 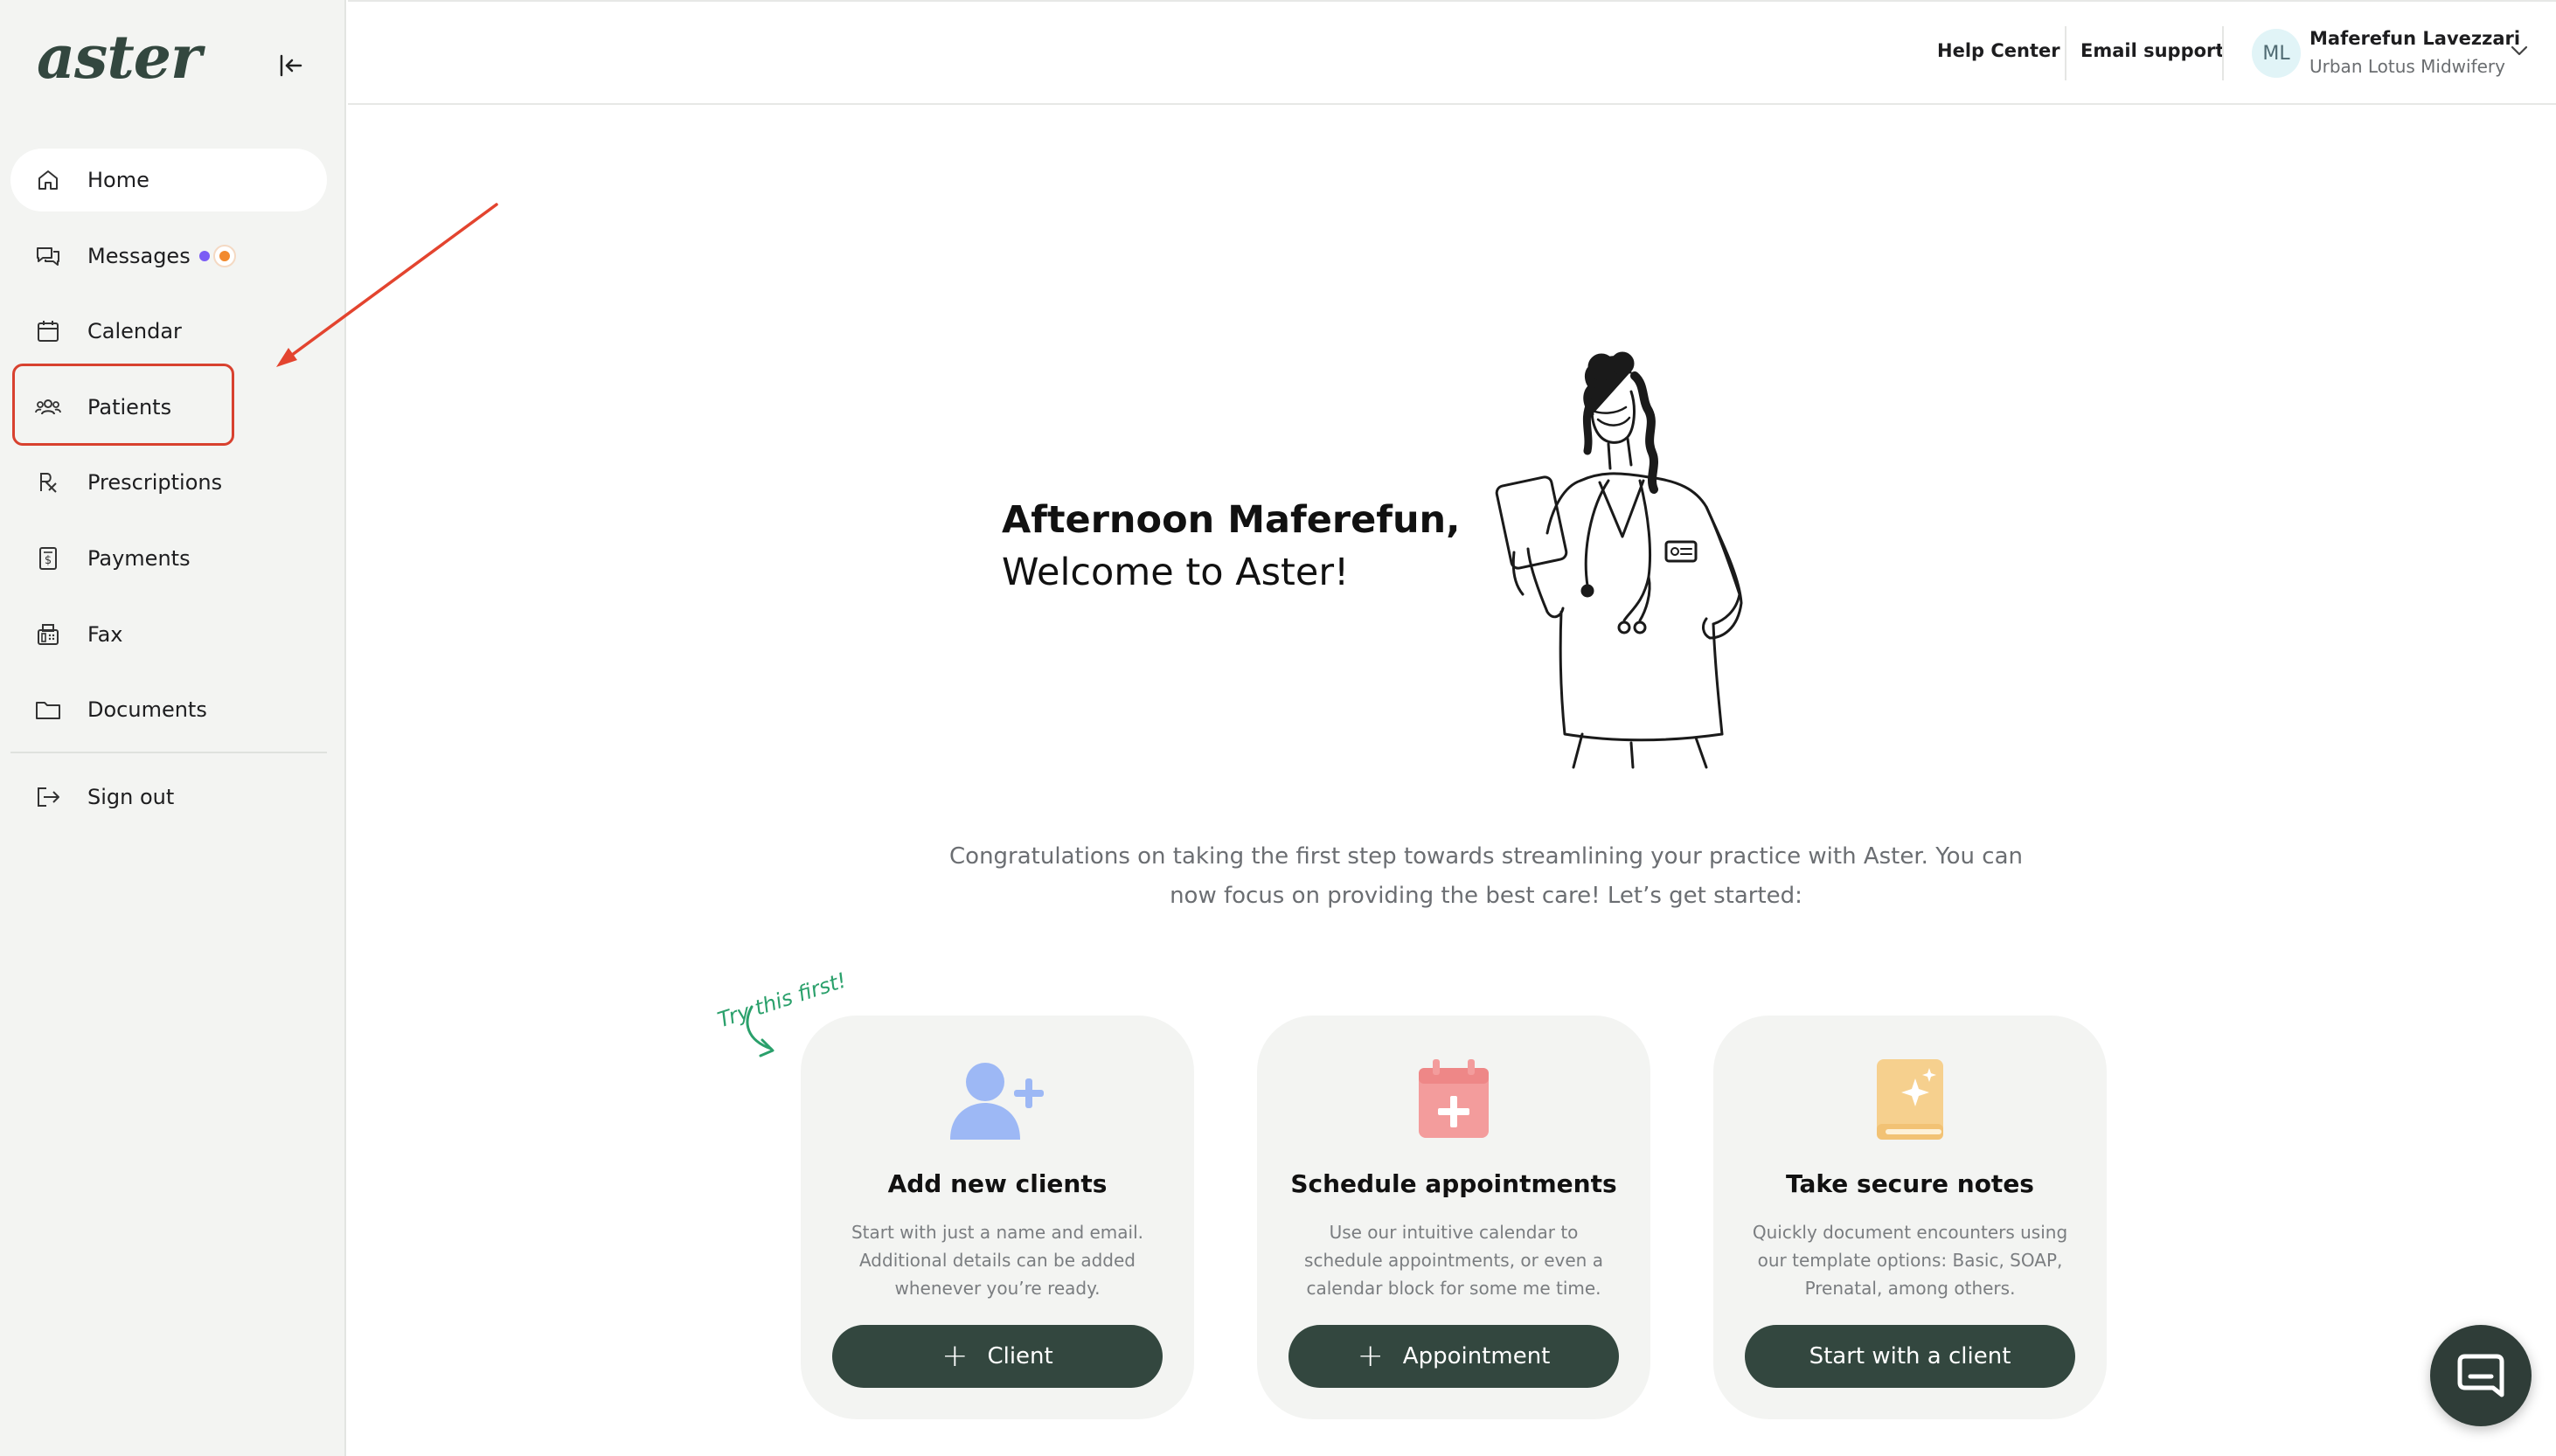 What do you see at coordinates (48, 256) in the screenshot?
I see `messages-icon` at bounding box center [48, 256].